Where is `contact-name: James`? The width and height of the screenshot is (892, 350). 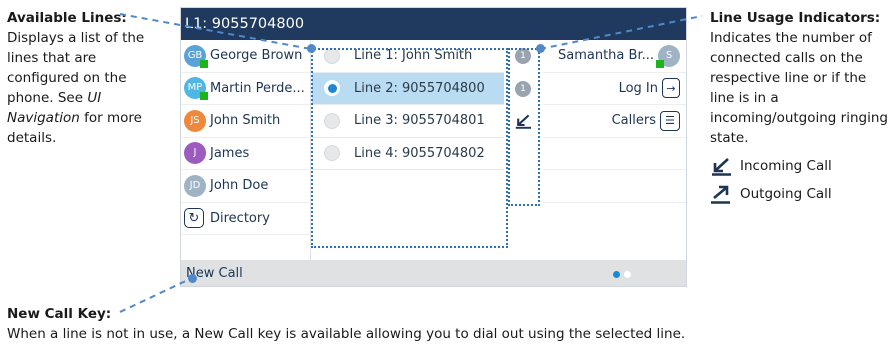 contact-name: James is located at coordinates (230, 153).